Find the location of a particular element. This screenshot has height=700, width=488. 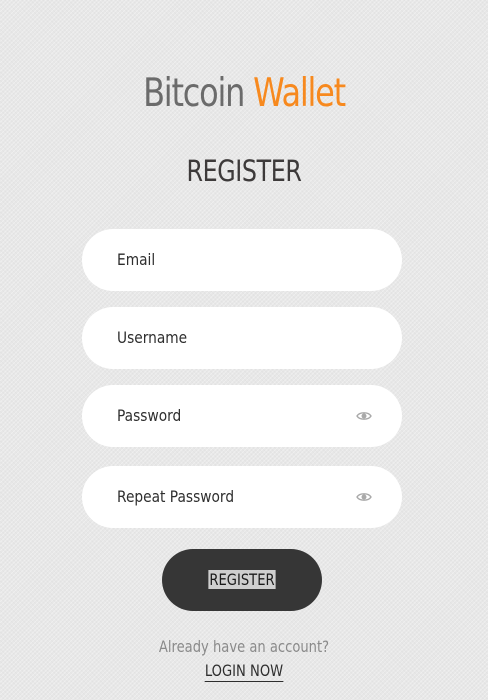

email-field: Email is located at coordinates (242, 260).